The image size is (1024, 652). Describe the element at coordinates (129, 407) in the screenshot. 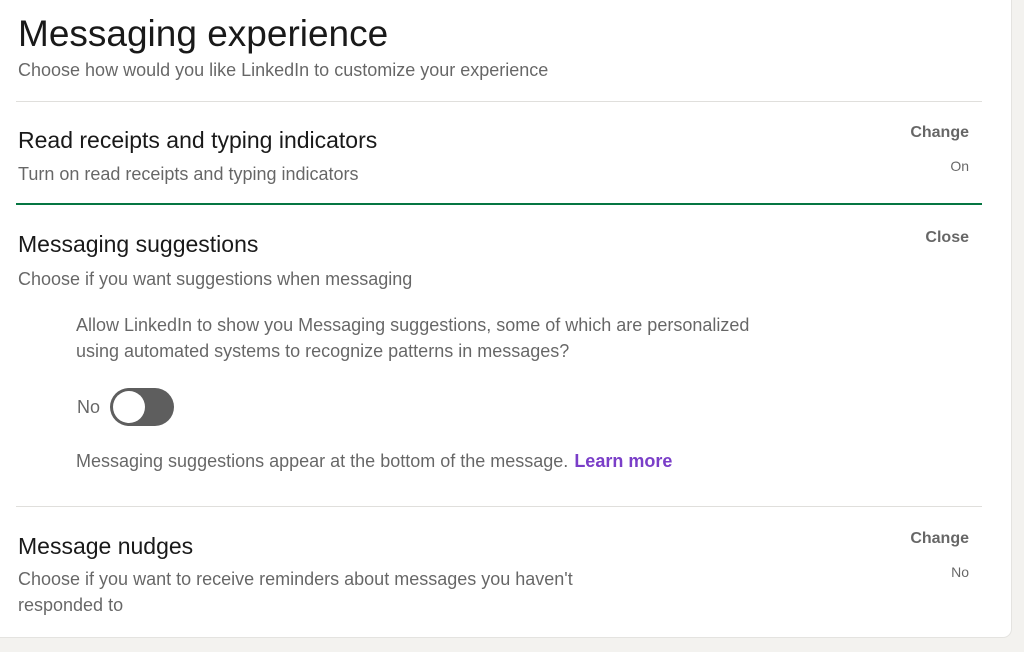

I see `toggle-knob` at that location.